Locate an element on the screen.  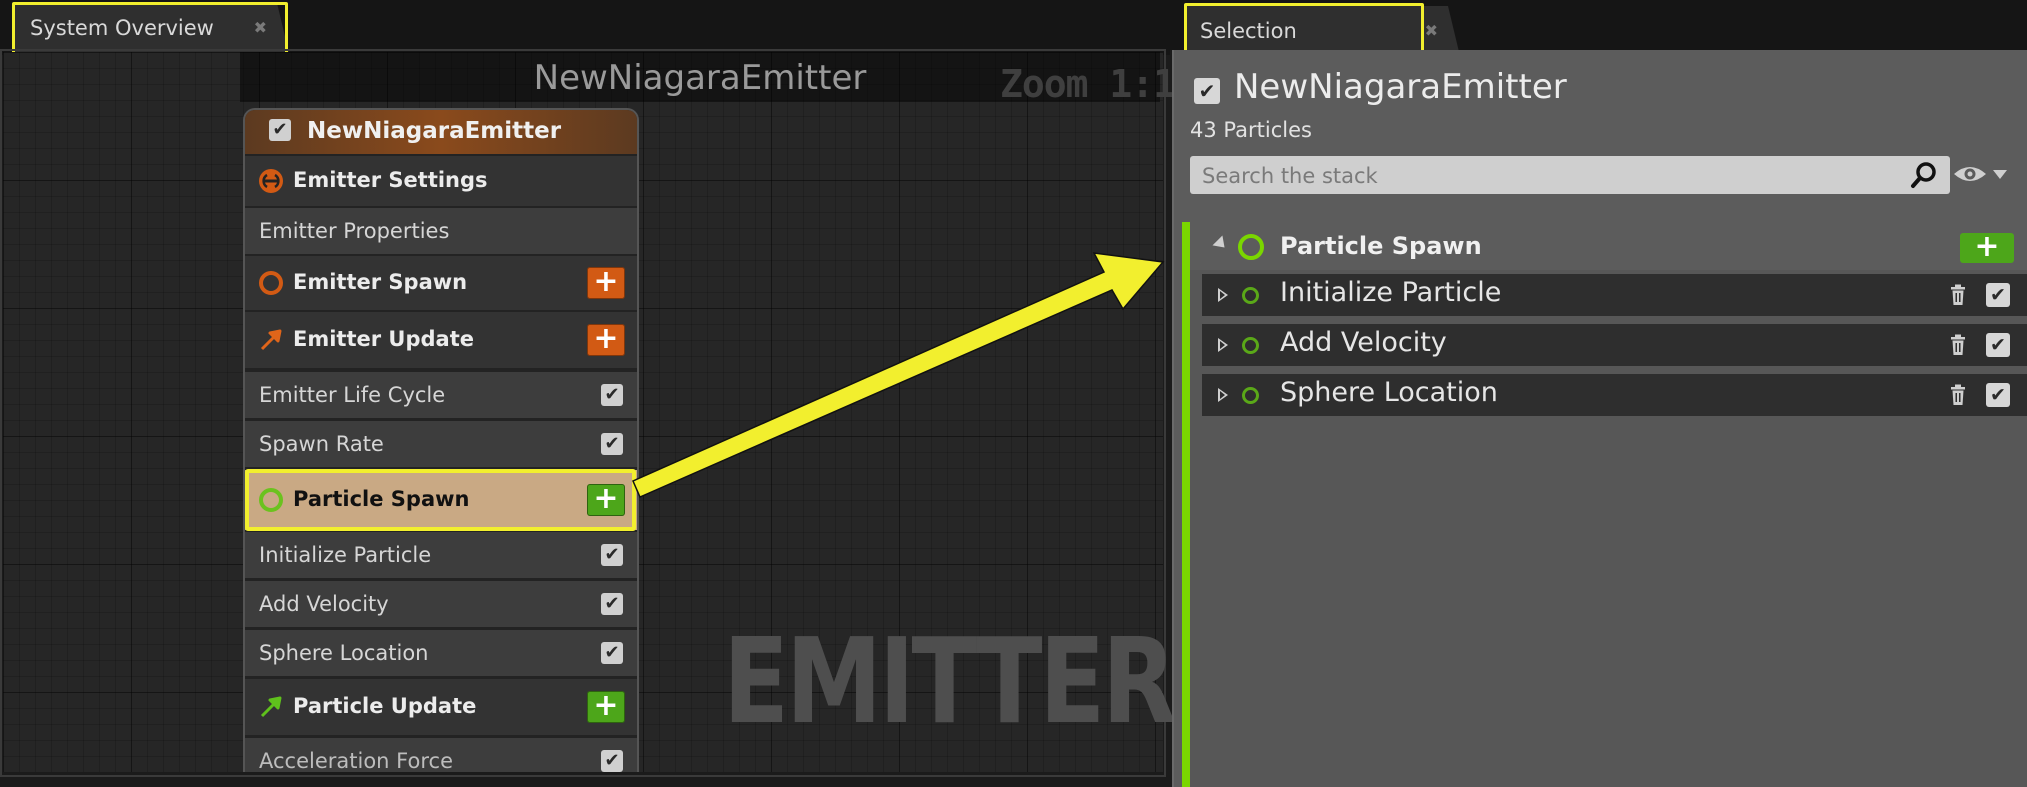
expand-triangle-icon is located at coordinates (1221, 244).